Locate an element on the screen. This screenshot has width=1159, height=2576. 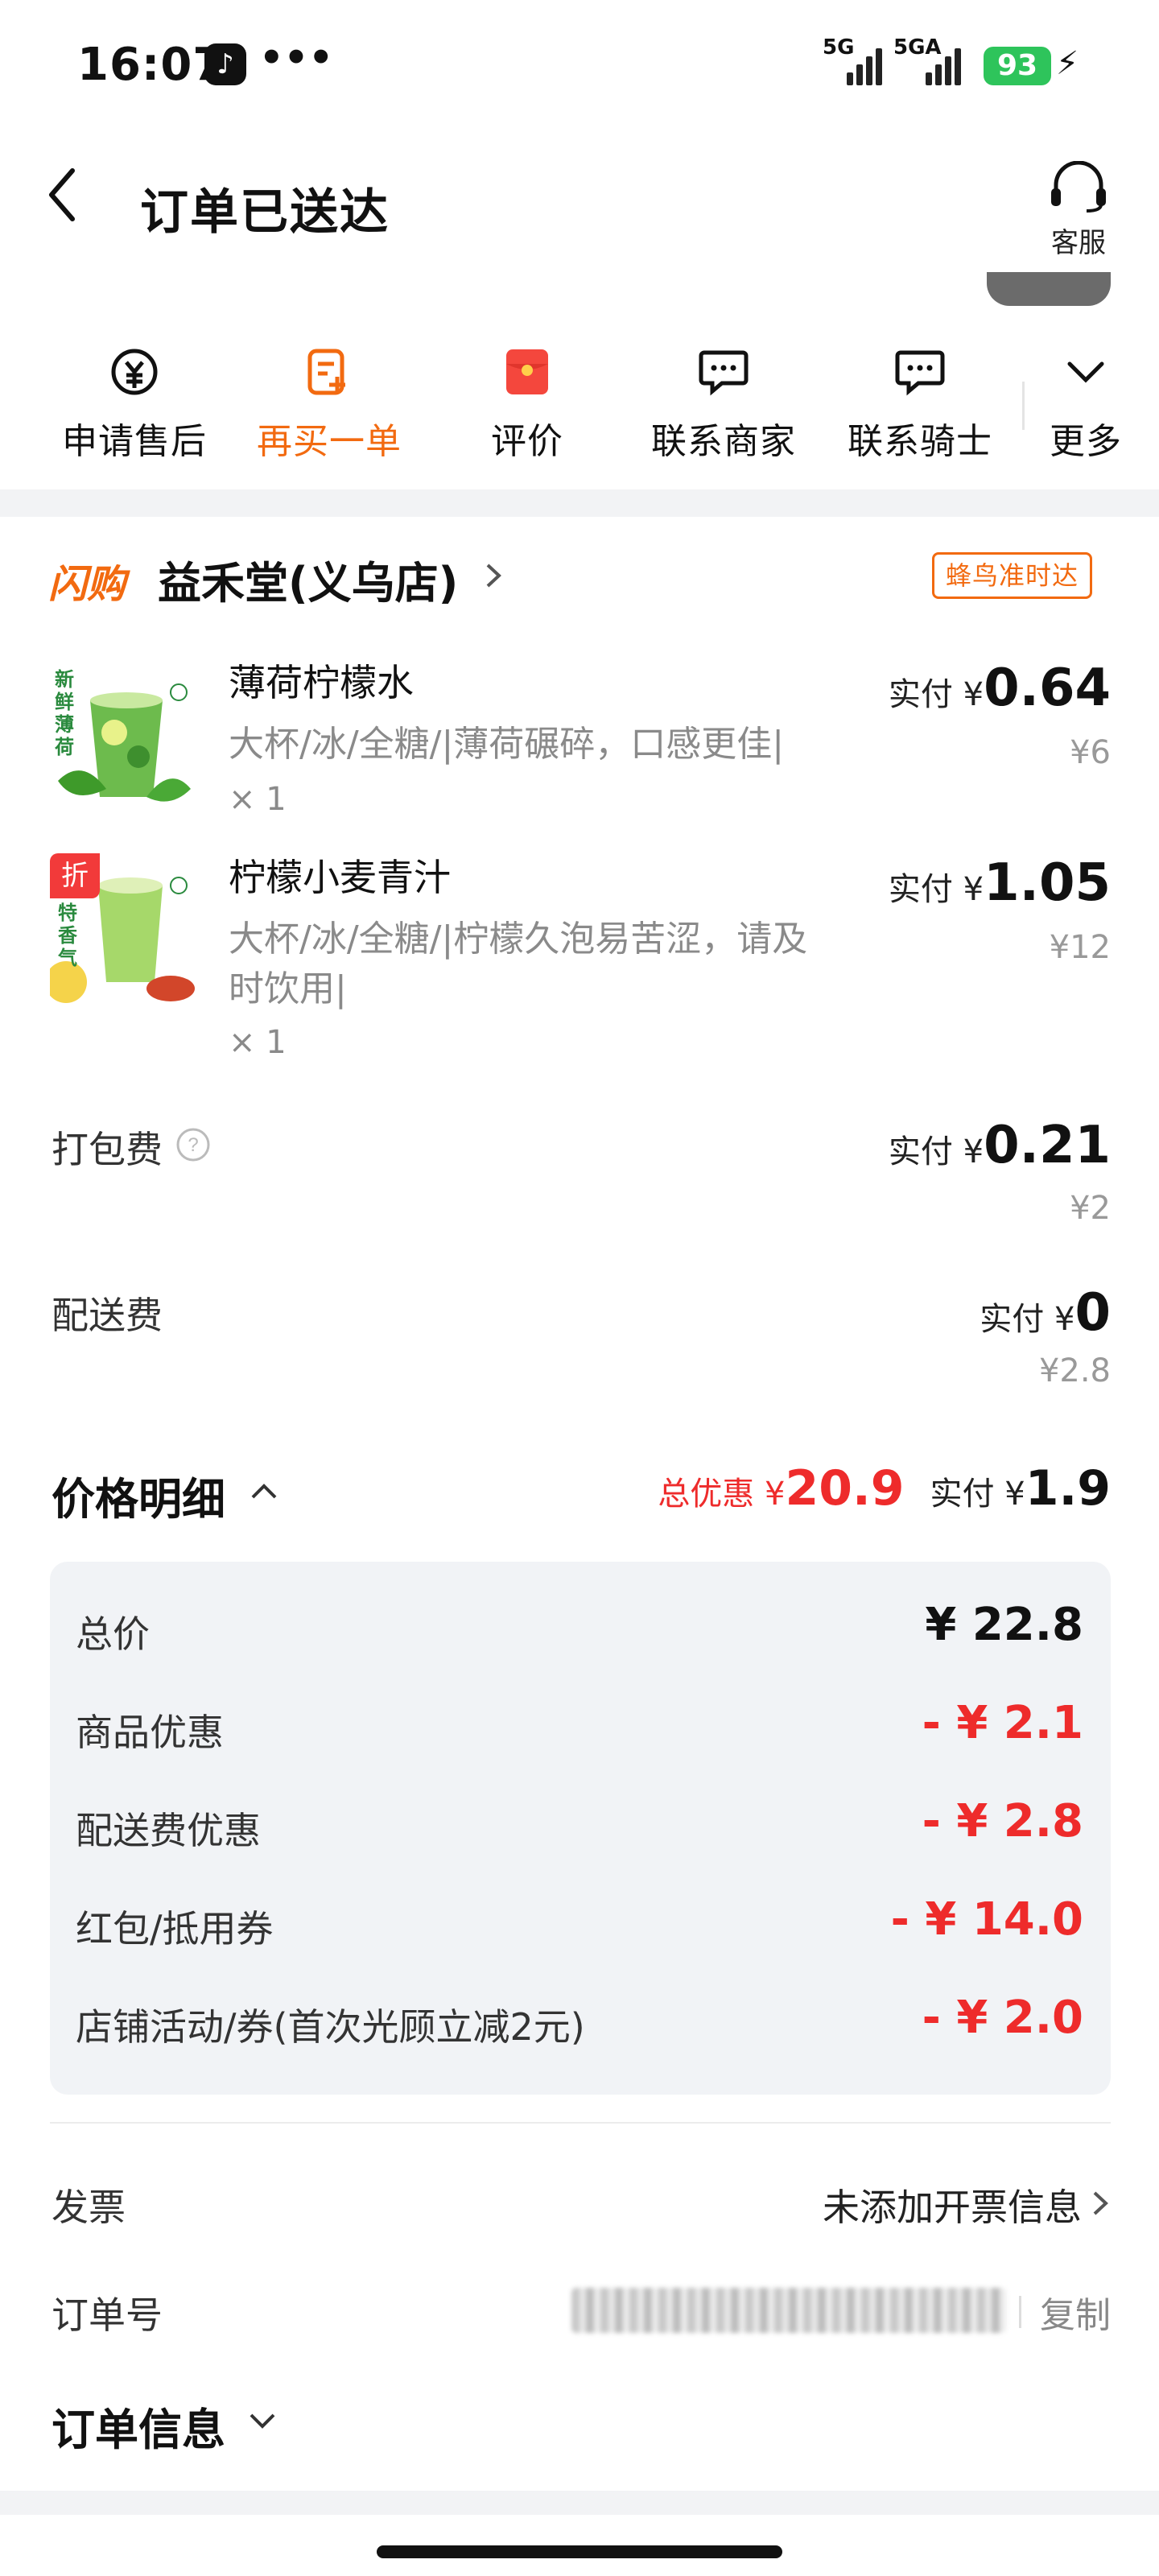
item-spec: 大杯/冰/全糖/|薄荷碾碎，口感更佳| is located at coordinates (507, 744).